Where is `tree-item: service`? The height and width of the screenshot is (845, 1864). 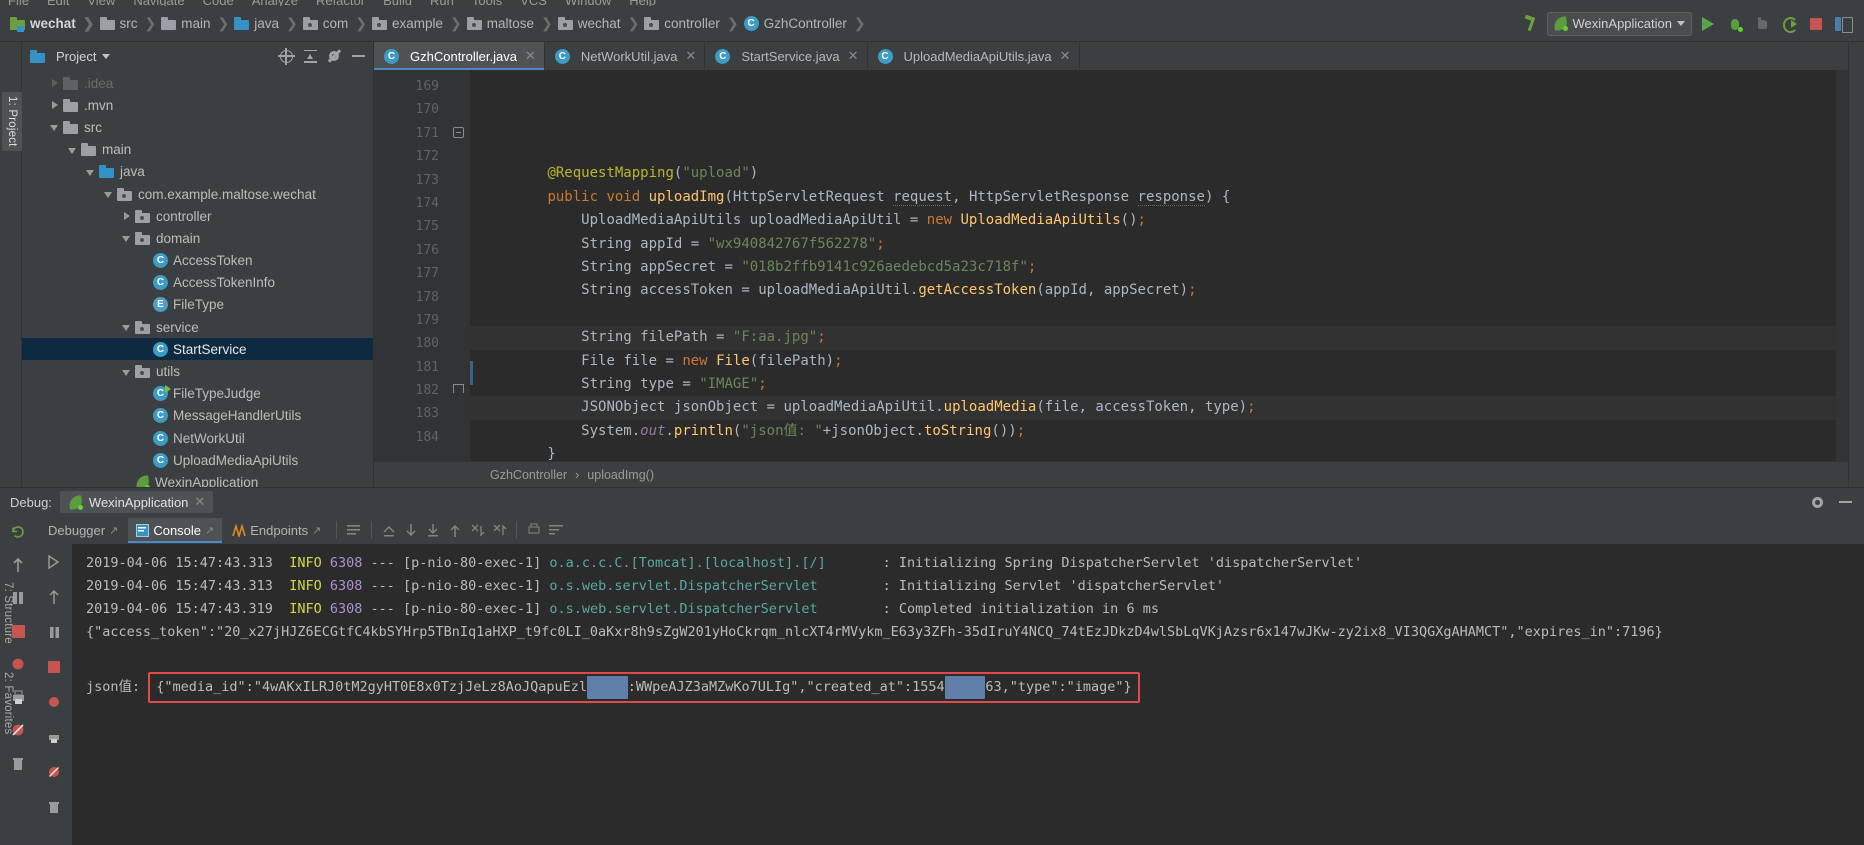 tree-item: service is located at coordinates (197, 327).